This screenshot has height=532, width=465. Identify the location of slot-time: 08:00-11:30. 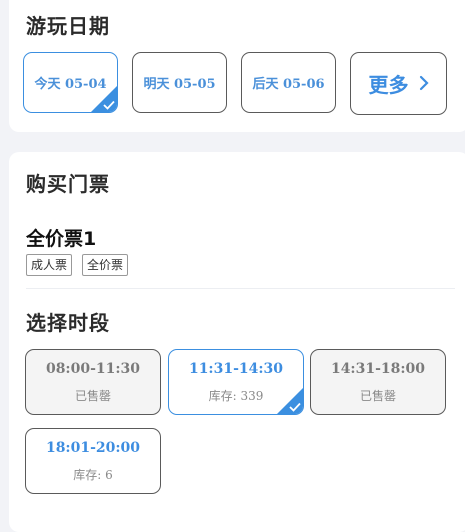
(93, 369).